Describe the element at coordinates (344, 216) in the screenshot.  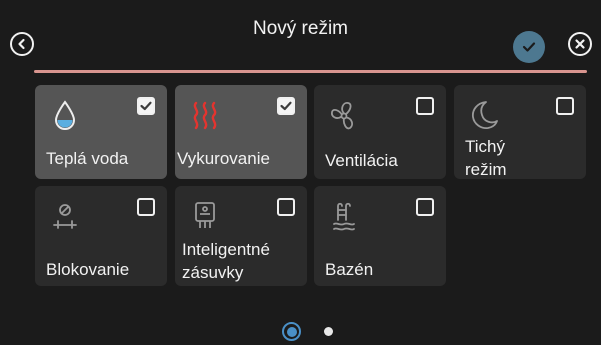
I see `pool-icon` at that location.